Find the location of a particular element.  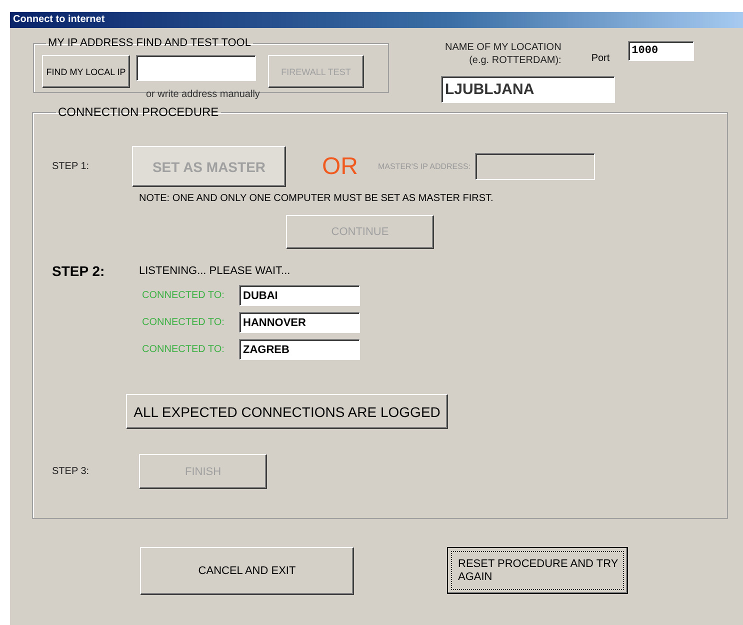

window-title: Connect to internet is located at coordinates (376, 20).